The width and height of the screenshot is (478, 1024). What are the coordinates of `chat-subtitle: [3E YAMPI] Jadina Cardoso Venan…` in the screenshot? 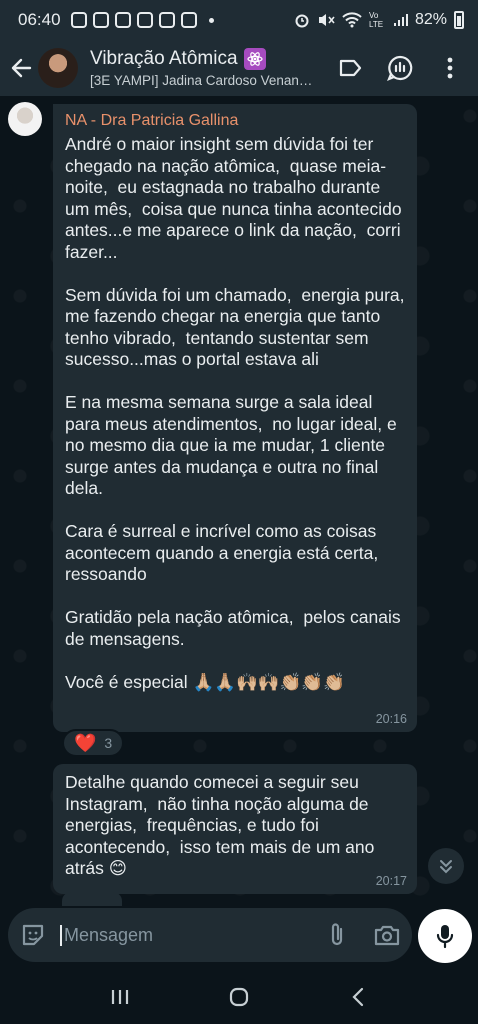 It's located at (201, 80).